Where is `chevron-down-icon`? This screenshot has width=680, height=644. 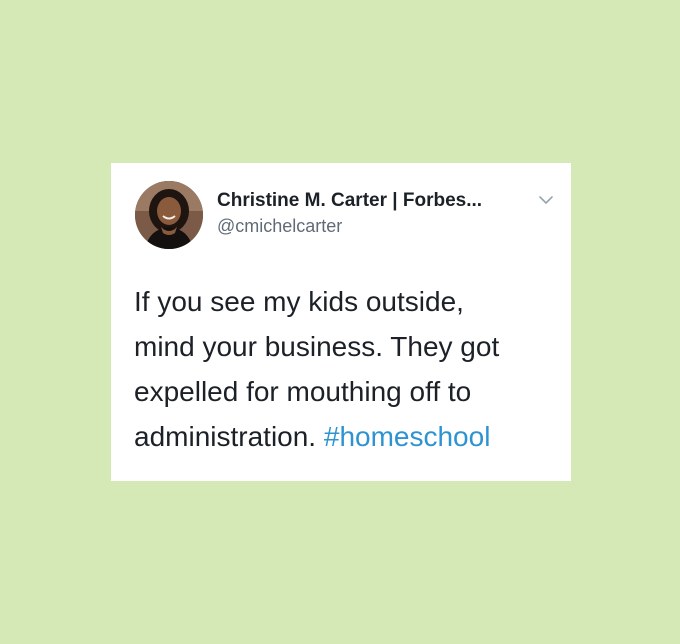
chevron-down-icon is located at coordinates (546, 200).